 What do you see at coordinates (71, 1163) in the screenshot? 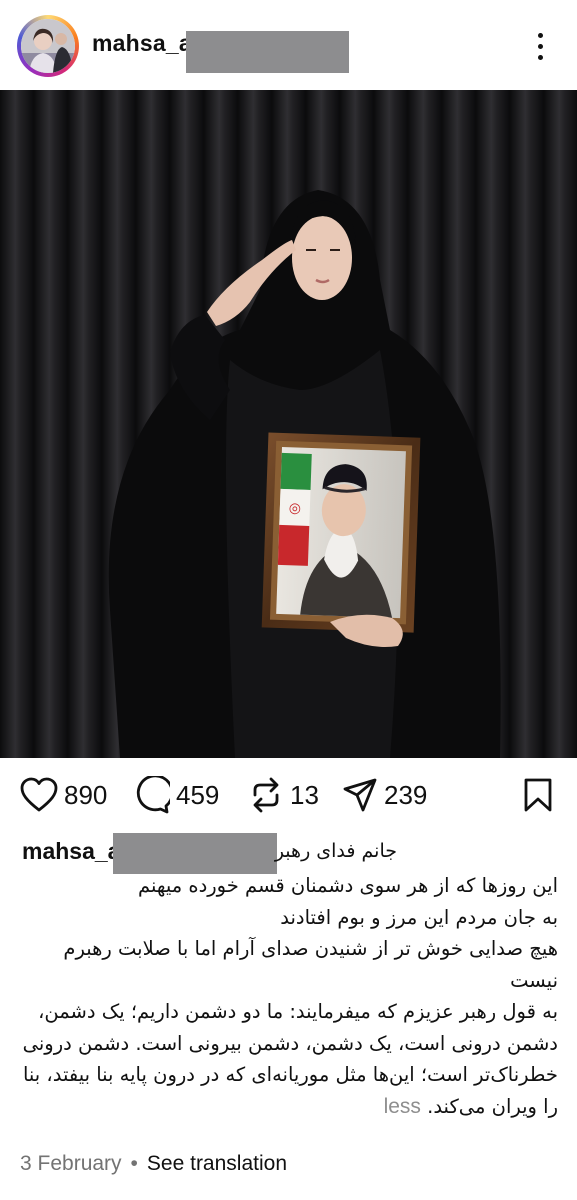
I see `post-date: 3 February` at bounding box center [71, 1163].